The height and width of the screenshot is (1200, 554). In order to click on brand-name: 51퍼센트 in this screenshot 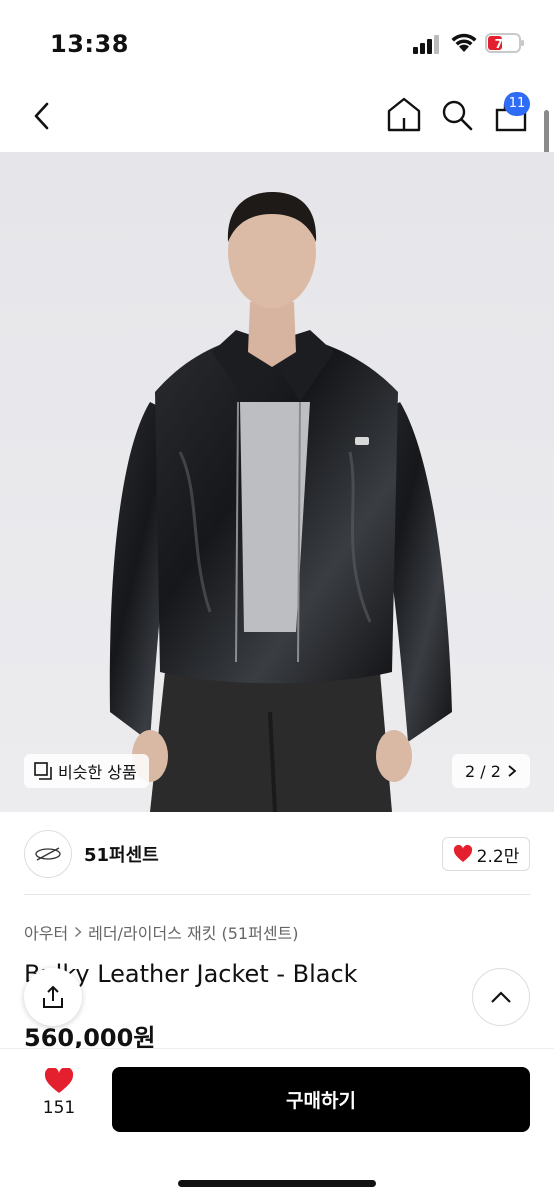, I will do `click(121, 855)`.